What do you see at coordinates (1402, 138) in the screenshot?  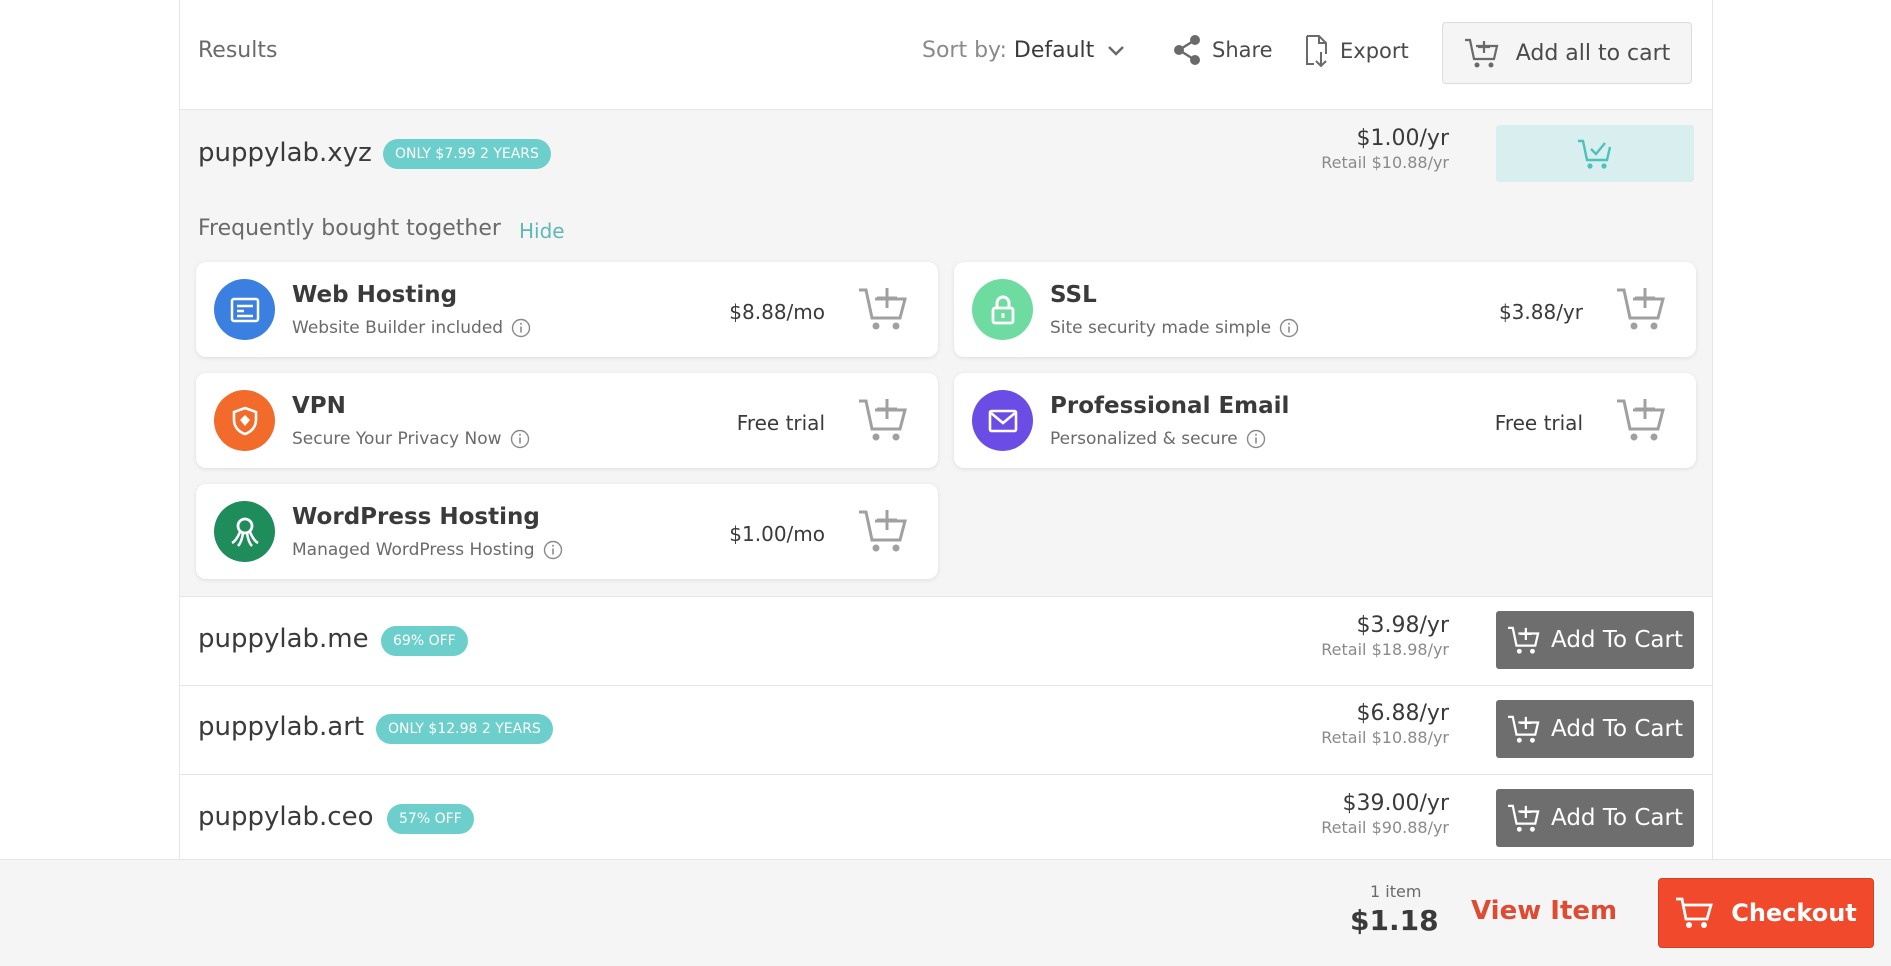 I see `price: $1.00/yr` at bounding box center [1402, 138].